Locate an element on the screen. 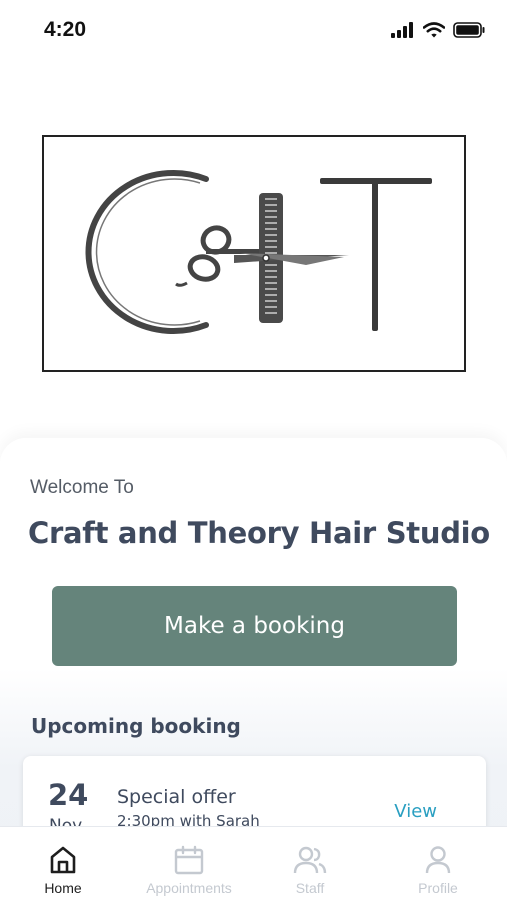 The width and height of the screenshot is (507, 900). studio-name: Craft and Theory Hair Studio is located at coordinates (259, 533).